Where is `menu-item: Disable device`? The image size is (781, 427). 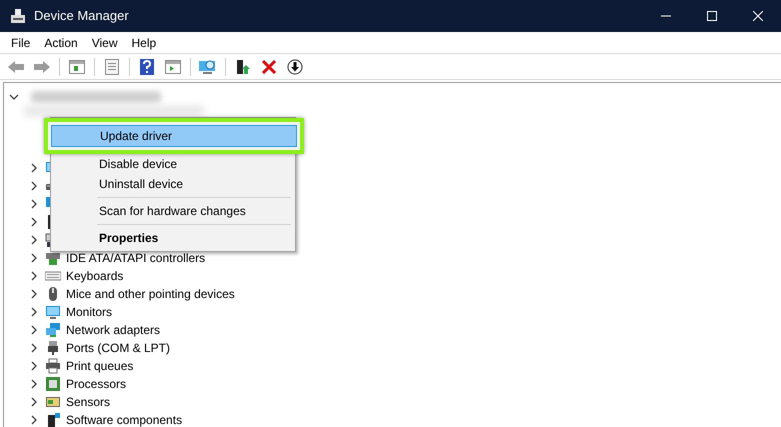
menu-item: Disable device is located at coordinates (173, 164).